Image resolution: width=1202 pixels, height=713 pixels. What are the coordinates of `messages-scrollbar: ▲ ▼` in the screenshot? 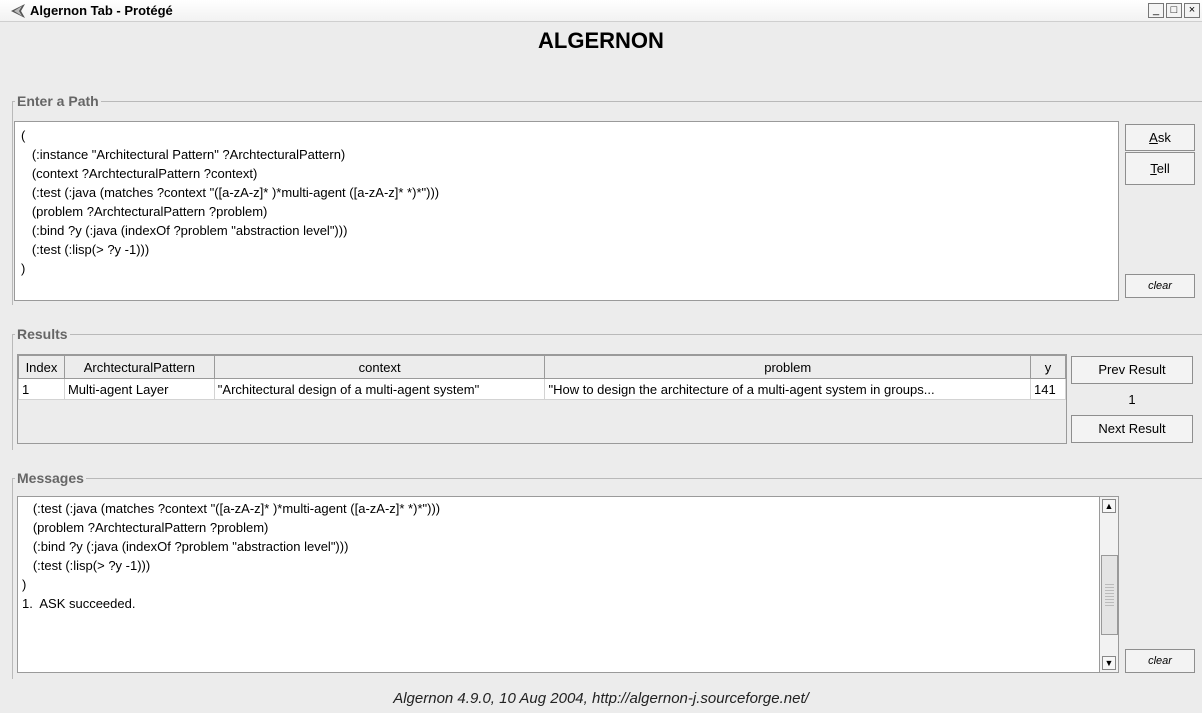 It's located at (1108, 584).